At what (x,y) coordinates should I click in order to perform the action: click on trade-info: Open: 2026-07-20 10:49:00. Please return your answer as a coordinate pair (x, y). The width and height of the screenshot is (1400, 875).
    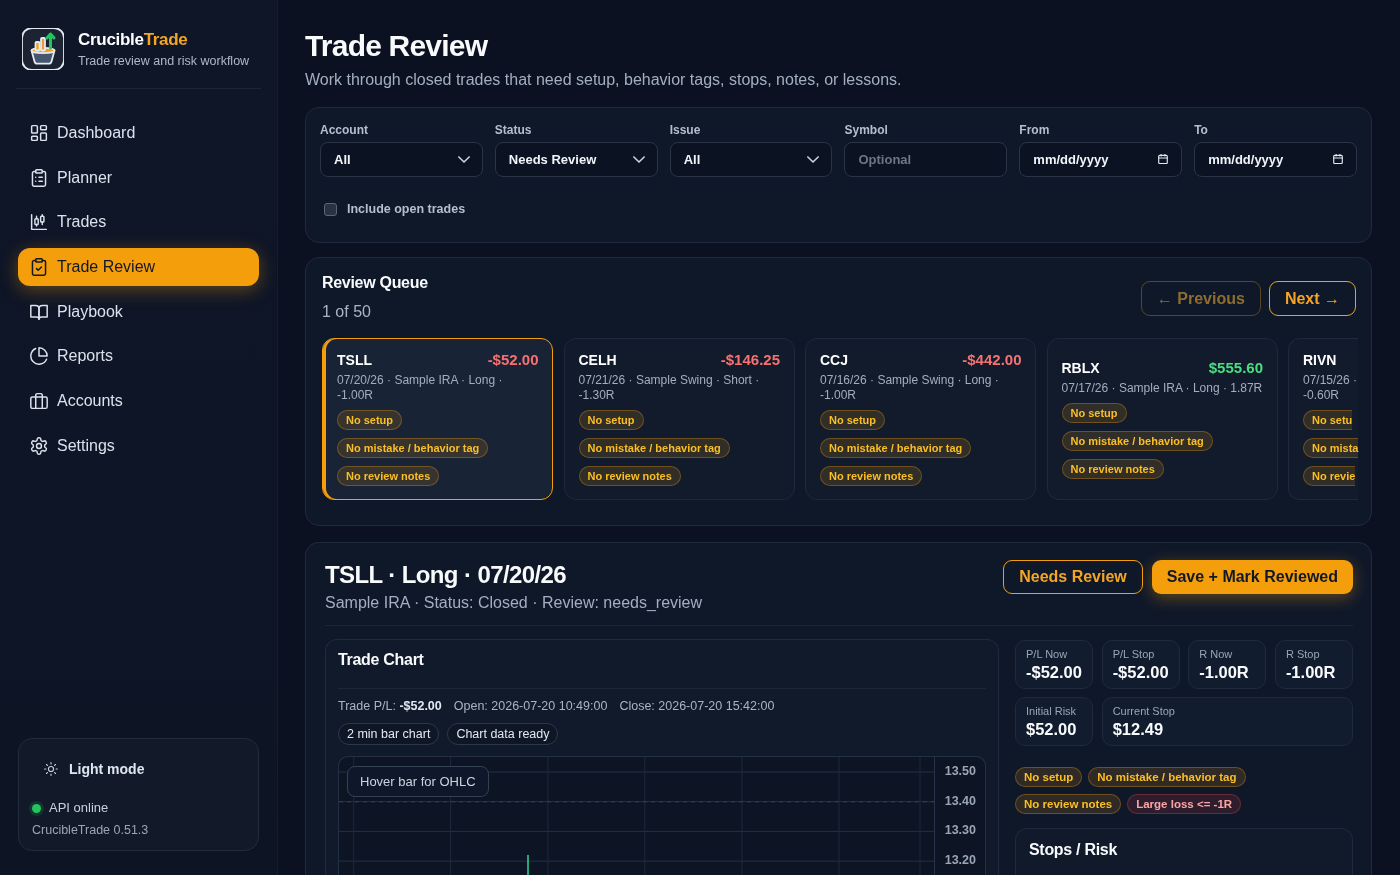
    Looking at the image, I should click on (530, 706).